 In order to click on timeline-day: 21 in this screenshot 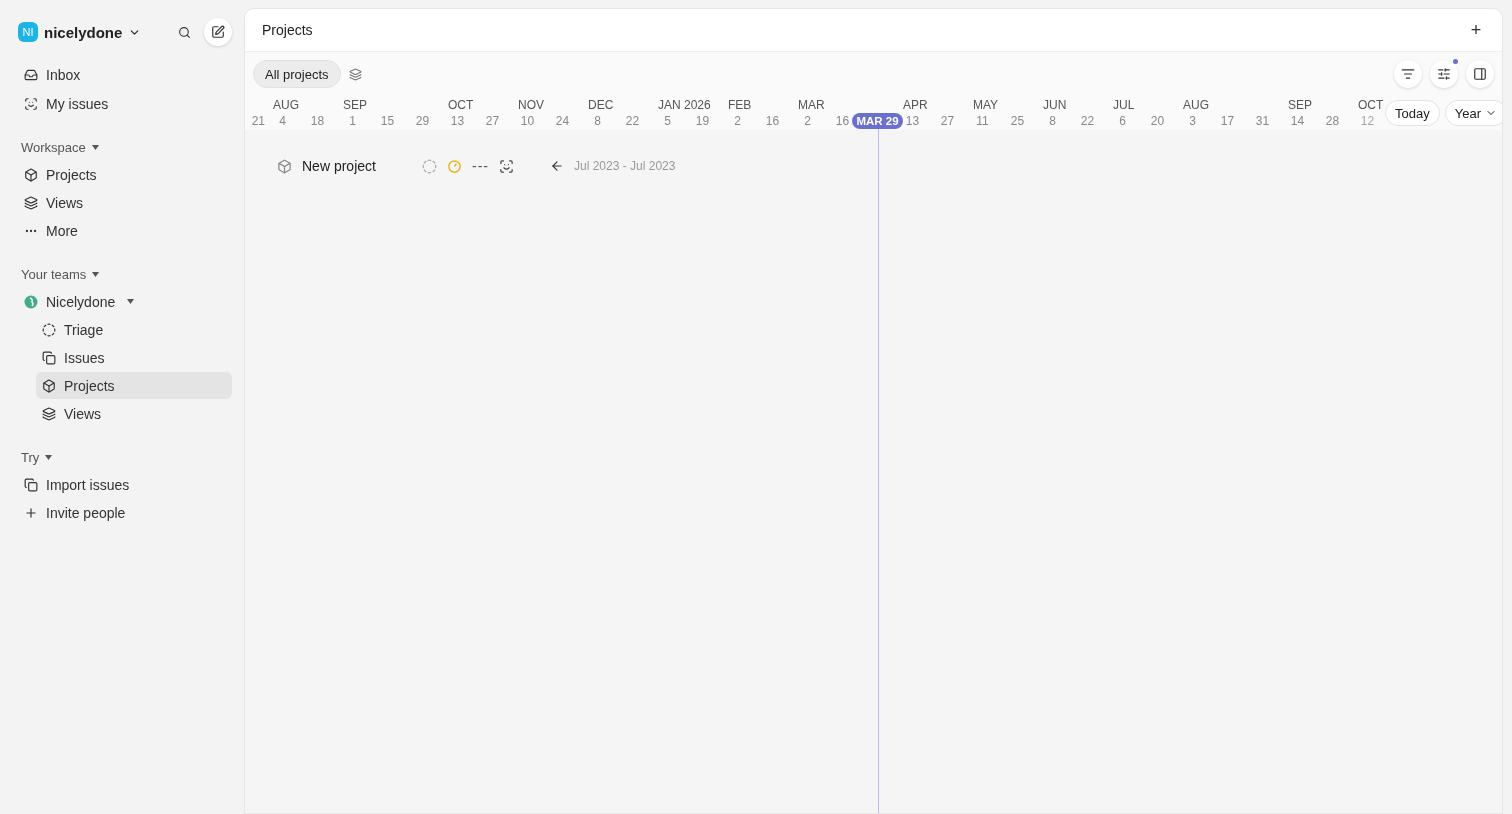, I will do `click(258, 121)`.